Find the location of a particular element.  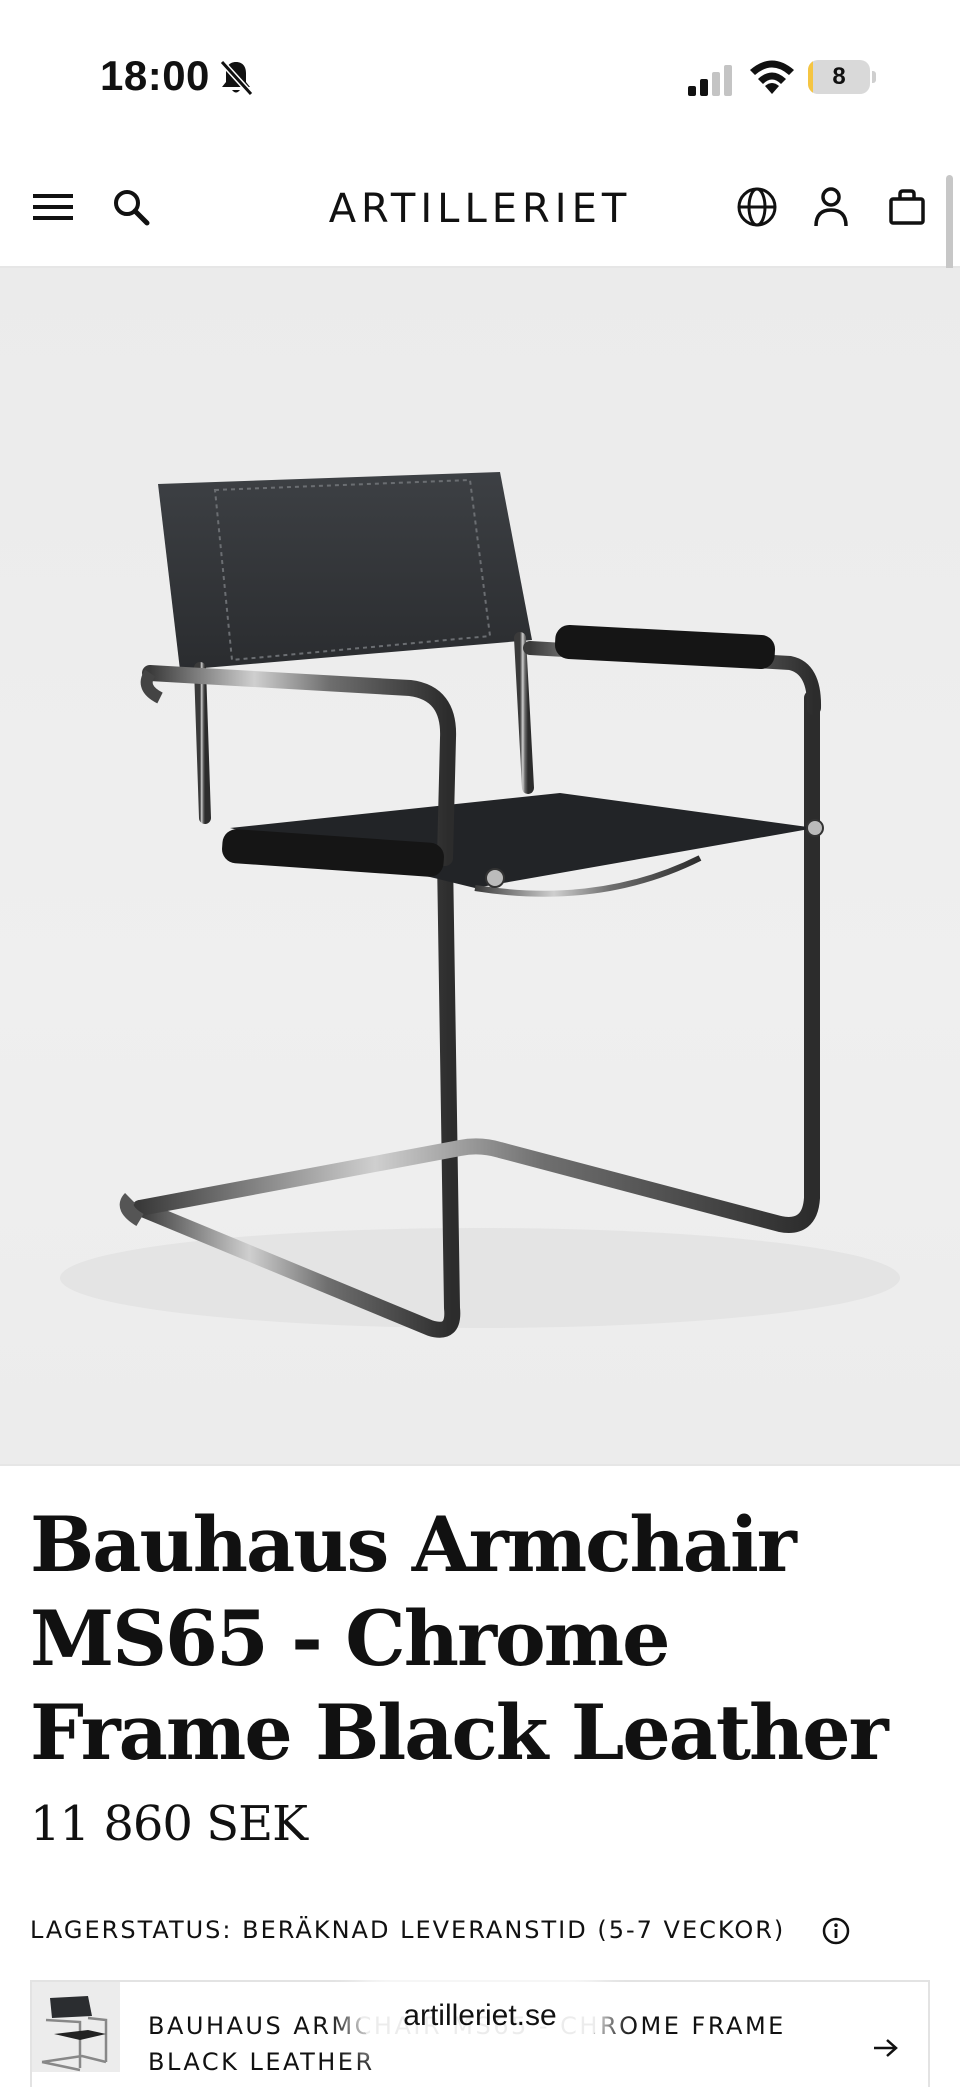

status-time: 18:00 is located at coordinates (155, 75).